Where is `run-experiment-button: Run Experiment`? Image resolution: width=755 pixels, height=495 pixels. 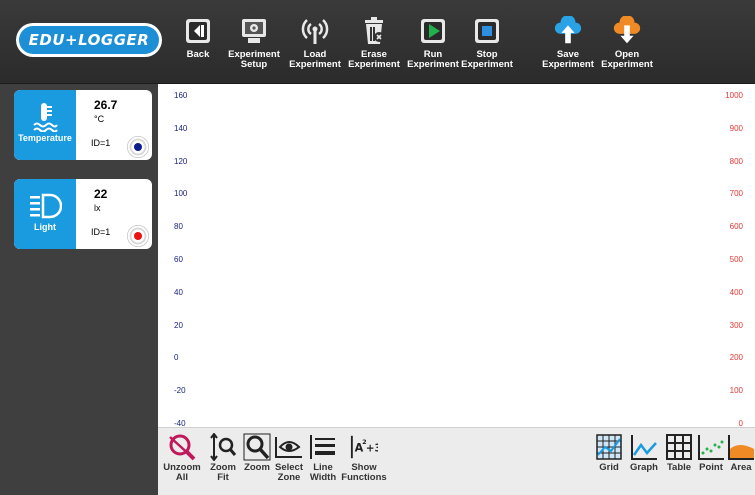 run-experiment-button: Run Experiment is located at coordinates (433, 48).